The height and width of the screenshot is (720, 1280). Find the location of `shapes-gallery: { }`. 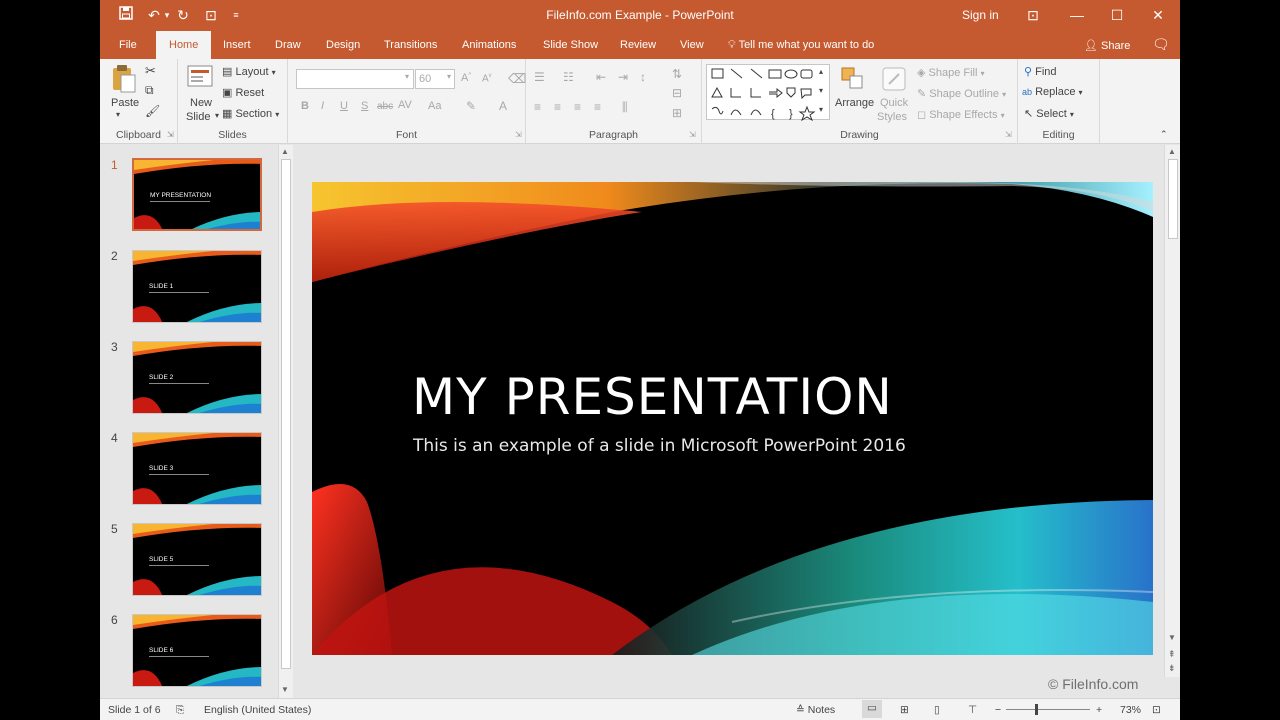

shapes-gallery: { } is located at coordinates (768, 93).